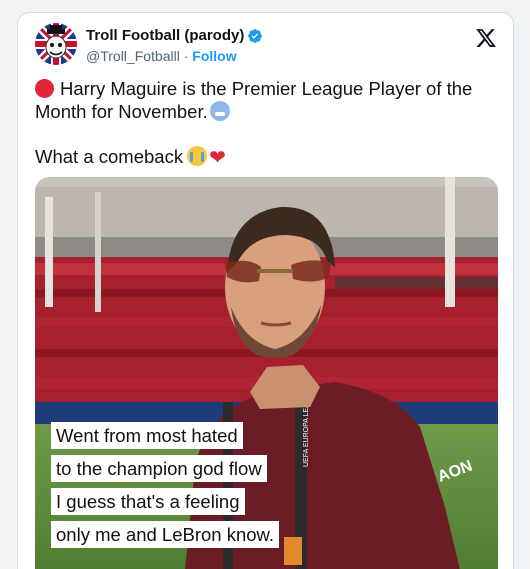 Image resolution: width=530 pixels, height=569 pixels. Describe the element at coordinates (214, 56) in the screenshot. I see `follow-button: Follow` at that location.